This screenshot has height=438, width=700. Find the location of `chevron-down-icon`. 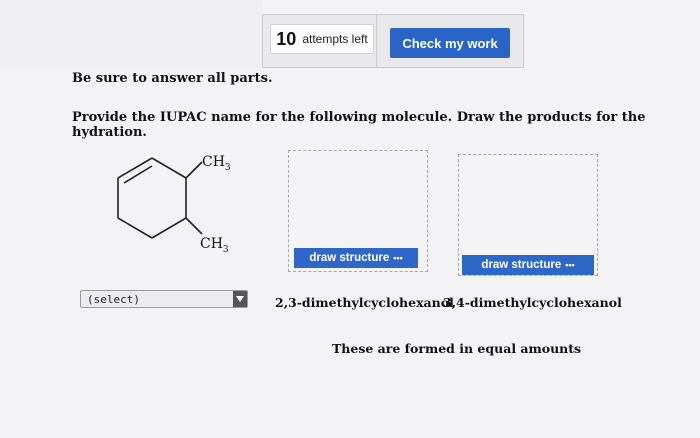

chevron-down-icon is located at coordinates (240, 299).